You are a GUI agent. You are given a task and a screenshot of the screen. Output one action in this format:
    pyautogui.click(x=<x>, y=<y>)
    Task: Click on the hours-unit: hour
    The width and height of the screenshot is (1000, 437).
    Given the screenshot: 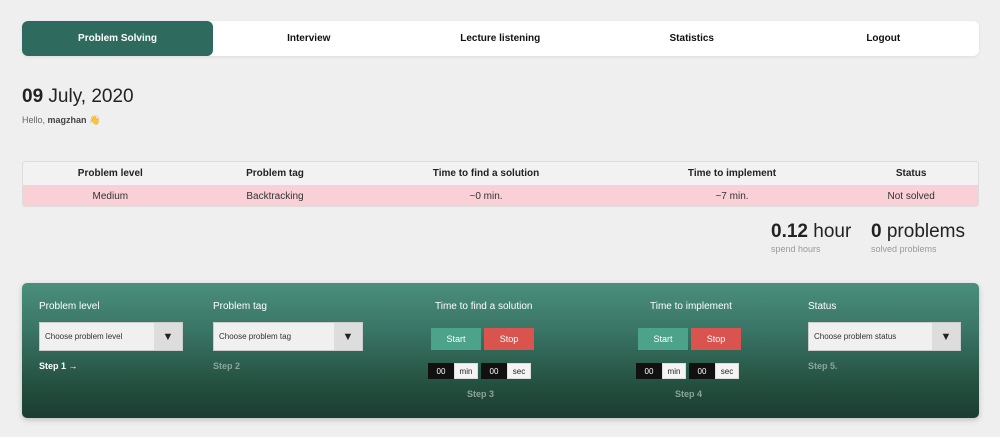 What is the action you would take?
    pyautogui.click(x=832, y=231)
    